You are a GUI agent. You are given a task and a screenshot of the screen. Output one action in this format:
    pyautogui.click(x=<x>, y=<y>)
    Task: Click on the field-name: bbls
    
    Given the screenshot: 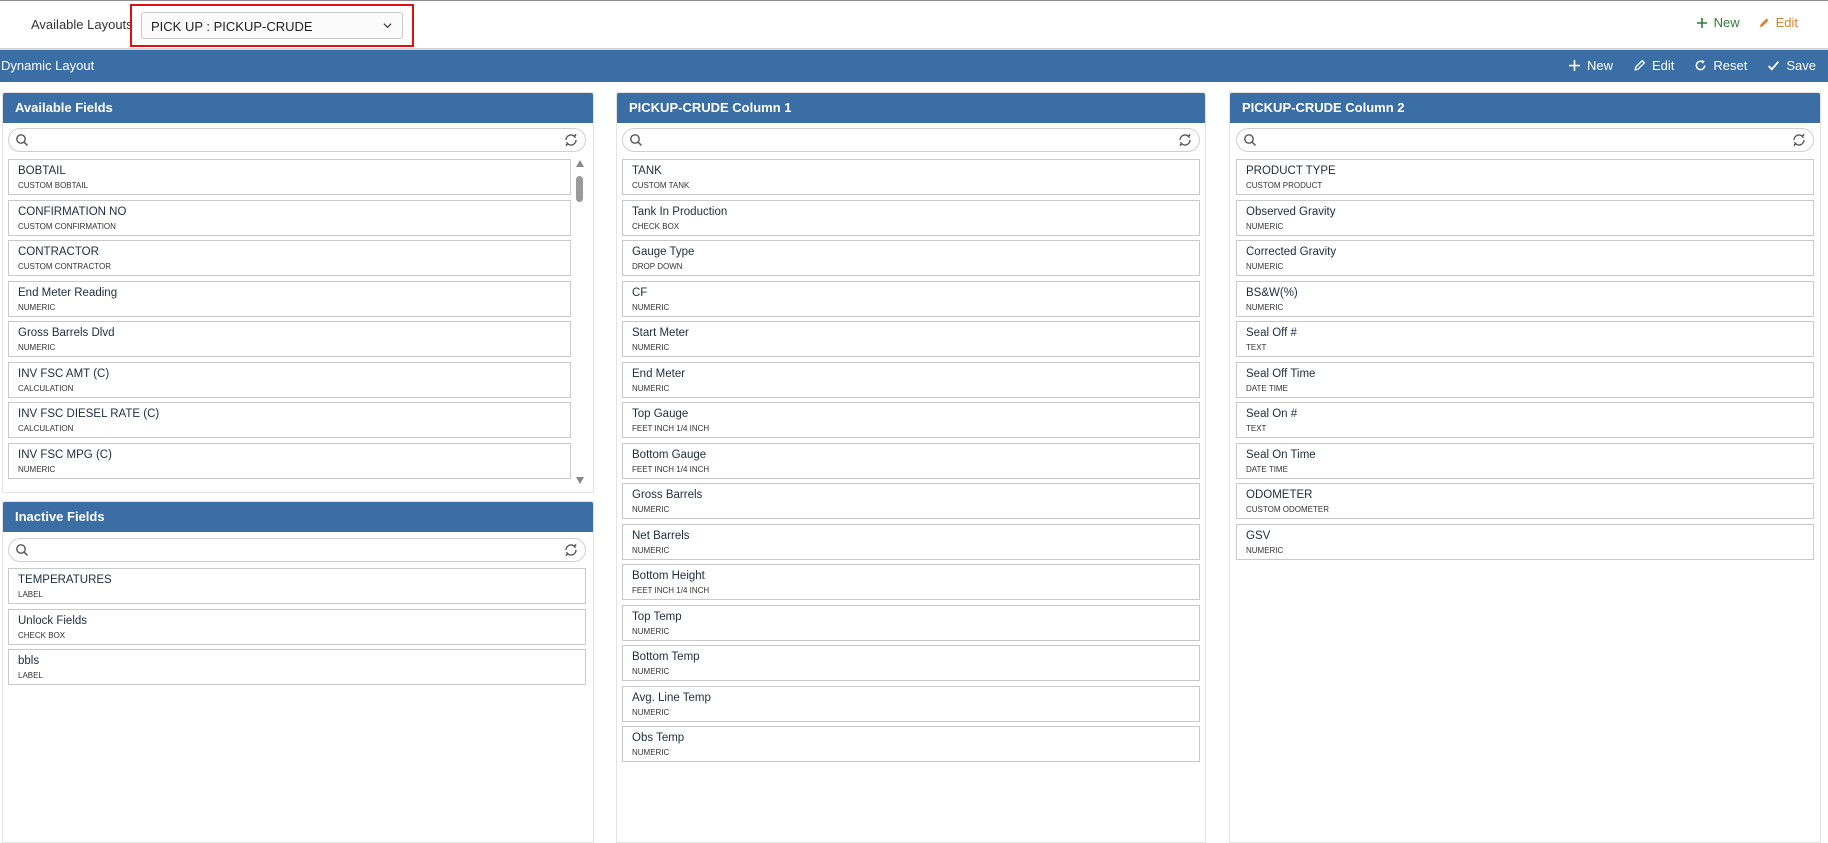 What is the action you would take?
    pyautogui.click(x=29, y=661)
    